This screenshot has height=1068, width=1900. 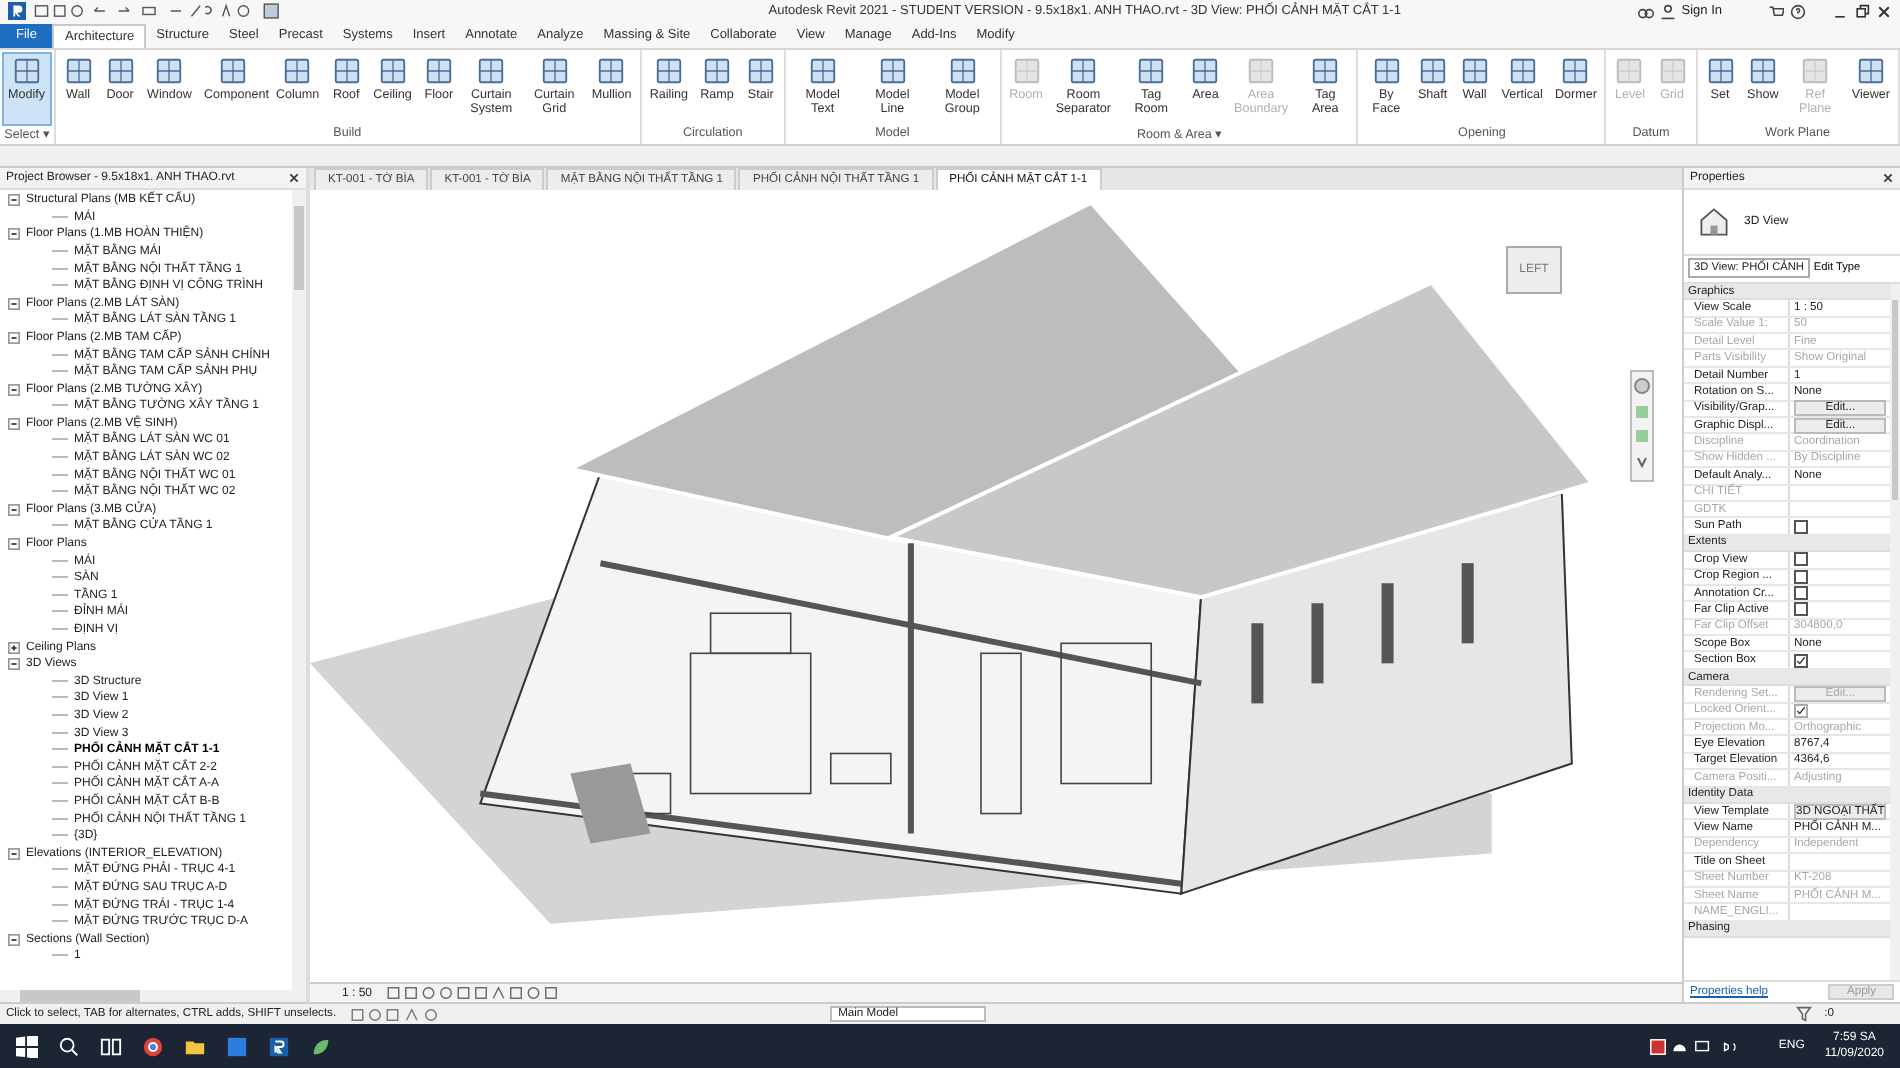 I want to click on navigation-bar, so click(x=1642, y=425).